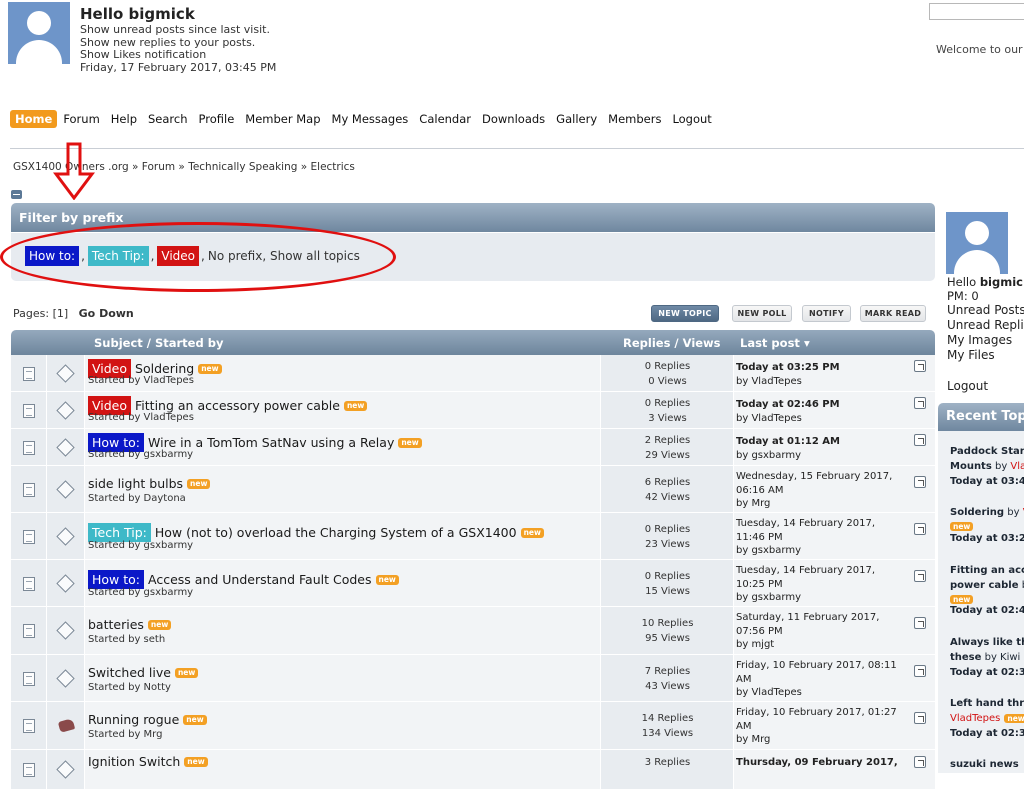  Describe the element at coordinates (821, 374) in the screenshot. I see `row-last-post: Today at 03:25 PM by VladTepes` at that location.